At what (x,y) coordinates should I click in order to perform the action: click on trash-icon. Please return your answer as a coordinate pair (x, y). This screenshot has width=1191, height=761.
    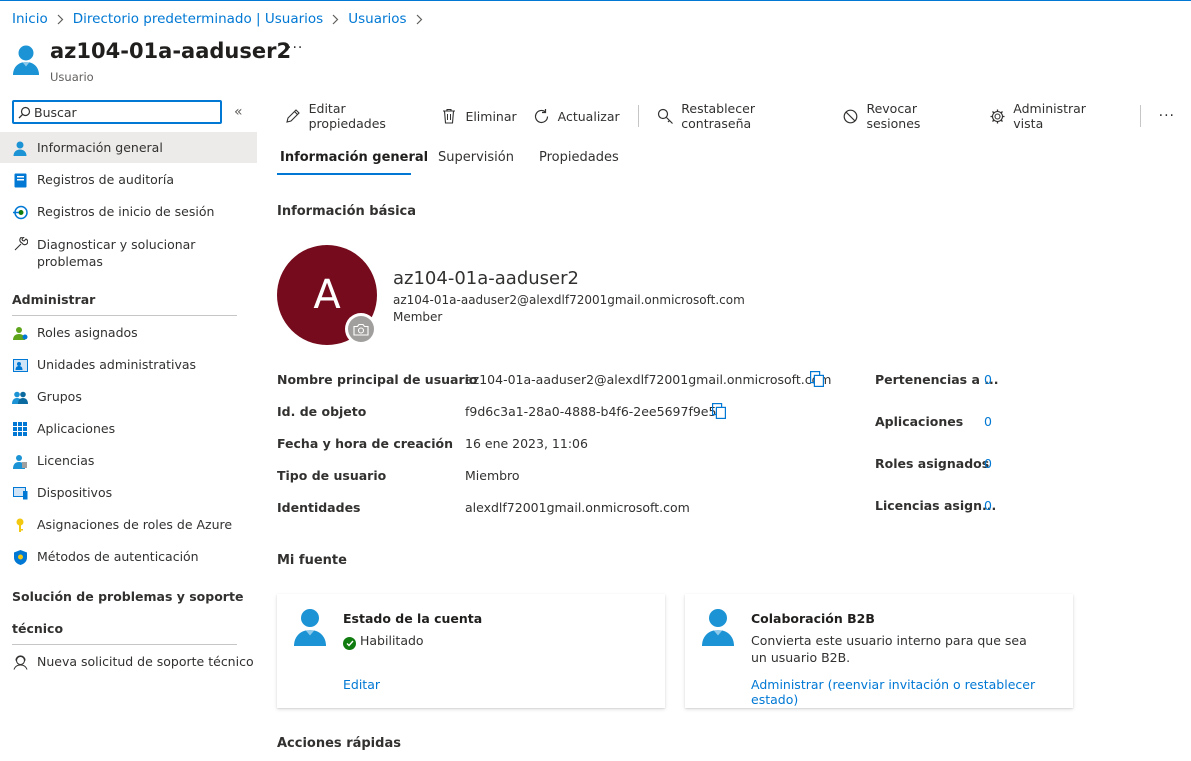
    Looking at the image, I should click on (449, 116).